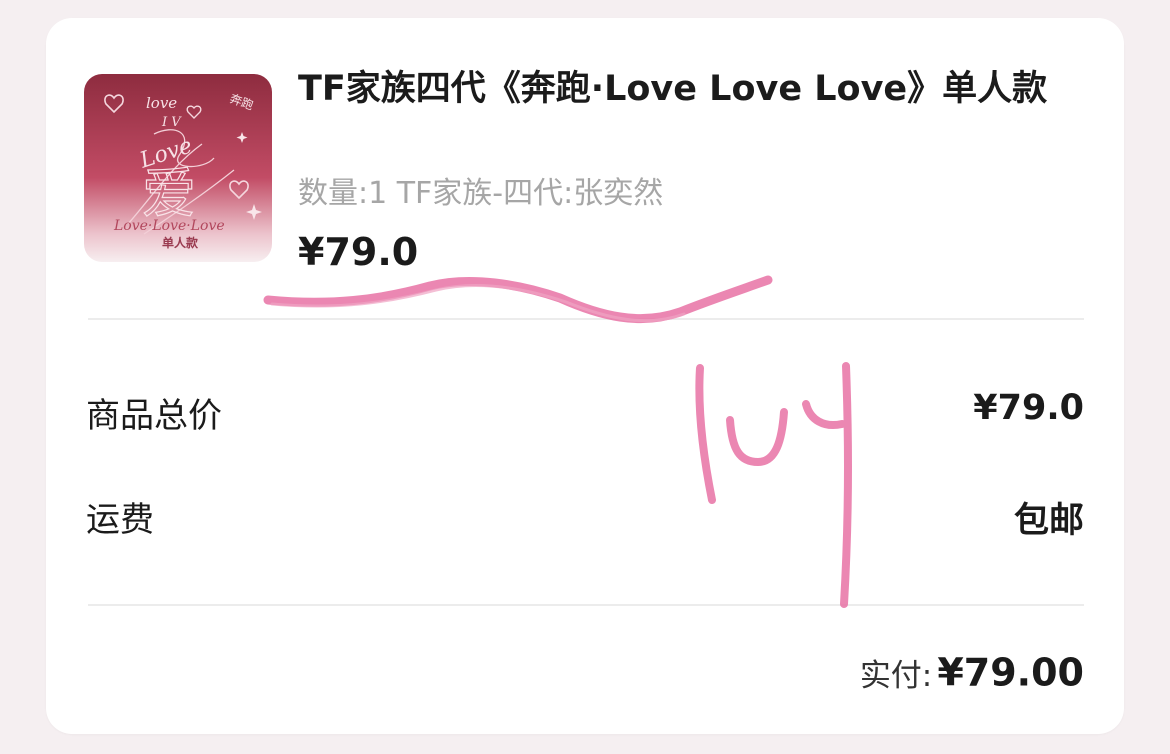  I want to click on shipping-value: 包邮, so click(1048, 521).